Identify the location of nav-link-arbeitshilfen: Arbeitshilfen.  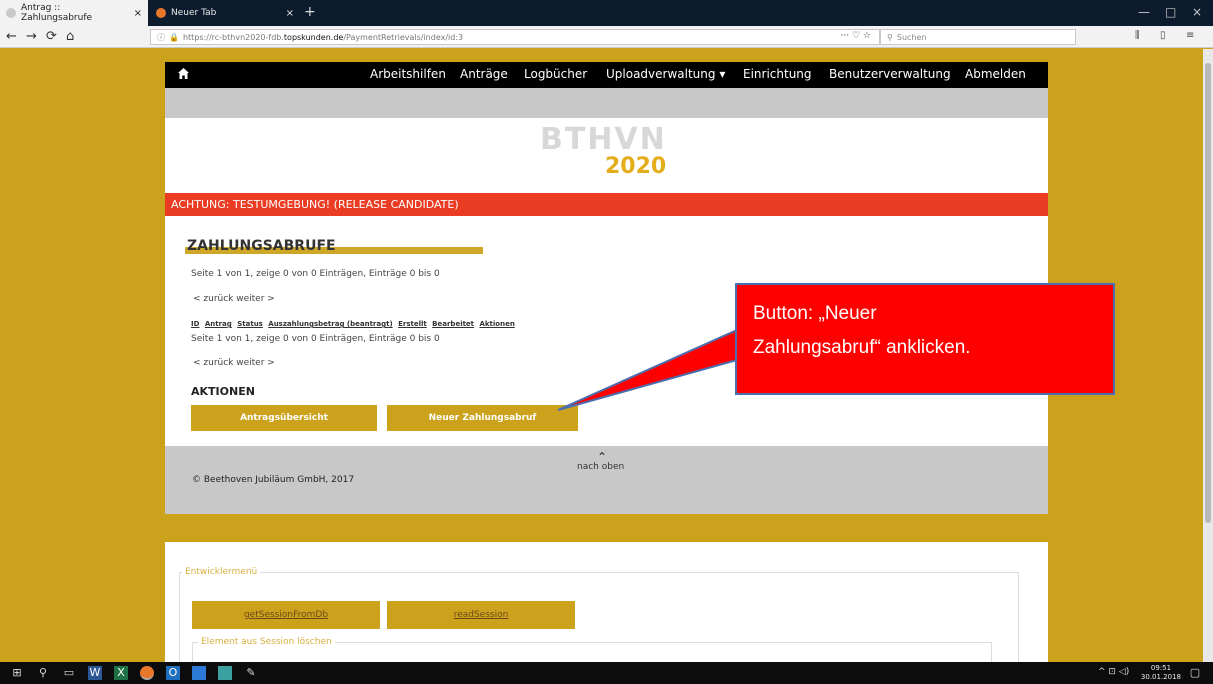
(408, 74).